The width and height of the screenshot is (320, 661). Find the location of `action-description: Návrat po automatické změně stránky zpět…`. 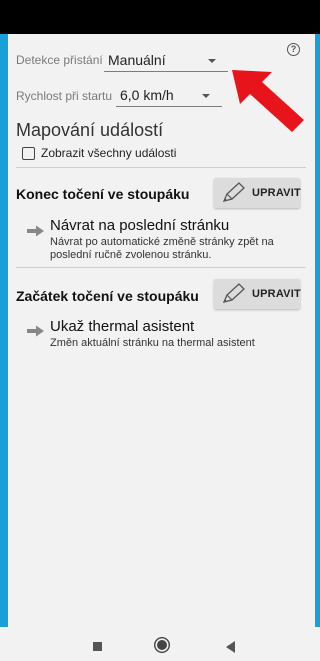

action-description: Návrat po automatické změně stránky zpět… is located at coordinates (162, 248).